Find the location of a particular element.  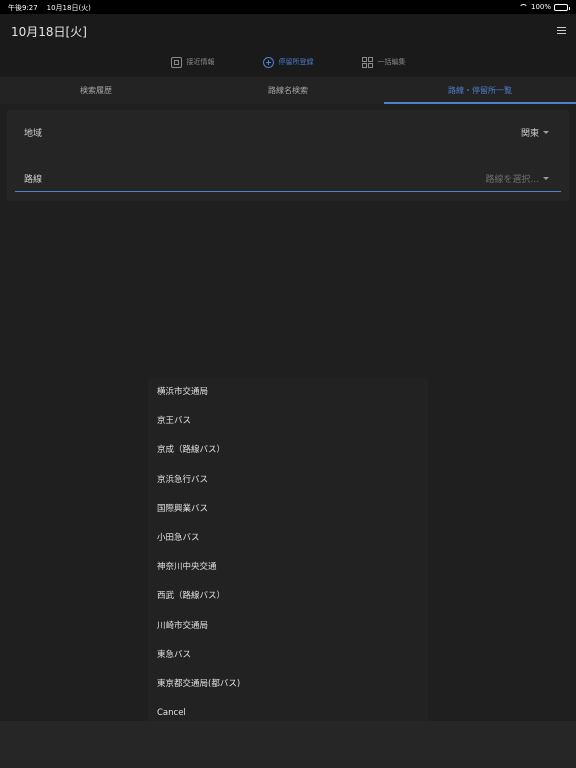

battery-icon is located at coordinates (562, 7).